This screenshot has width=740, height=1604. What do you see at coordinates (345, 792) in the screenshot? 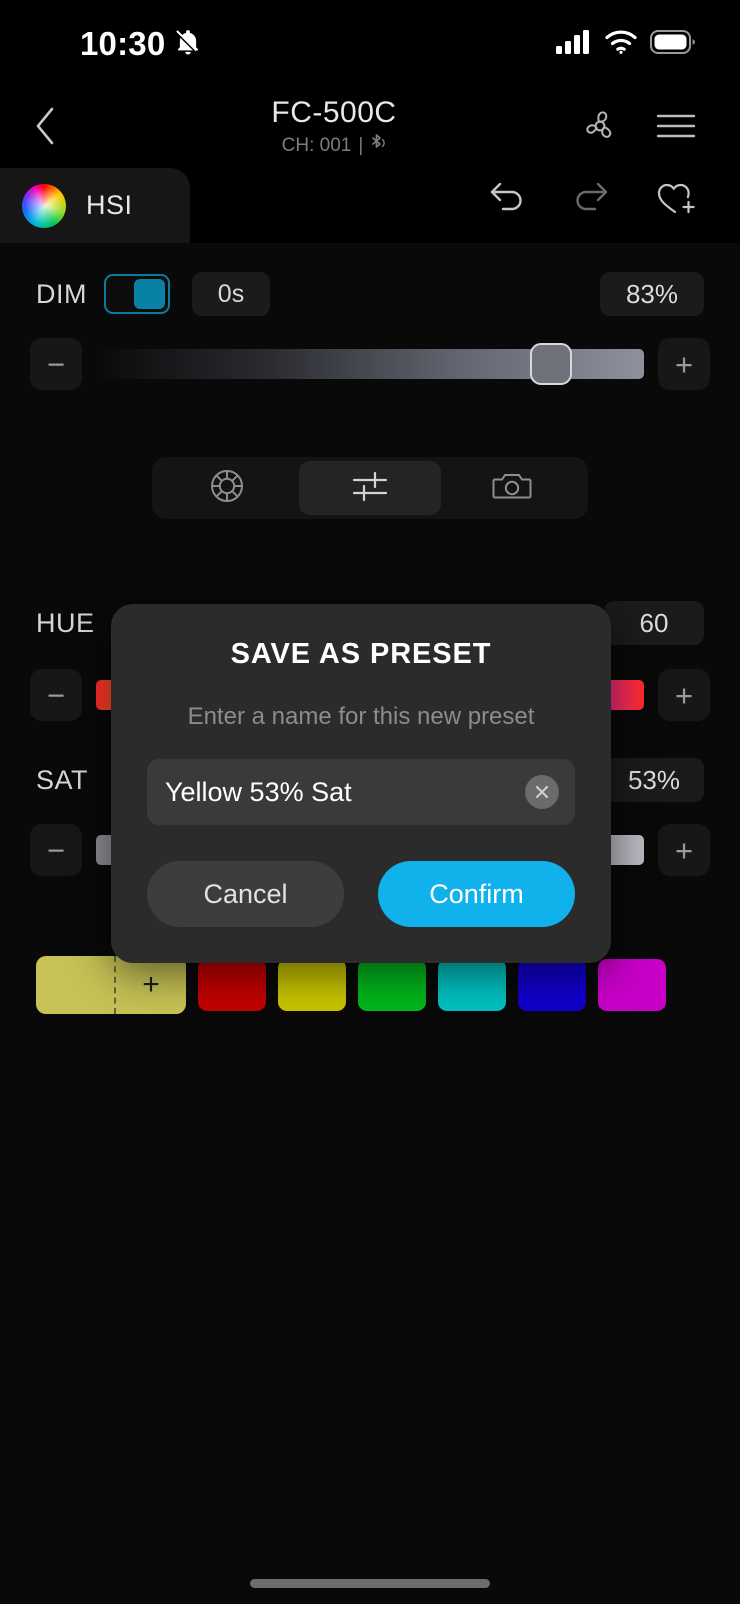
I see `preset-name-input` at bounding box center [345, 792].